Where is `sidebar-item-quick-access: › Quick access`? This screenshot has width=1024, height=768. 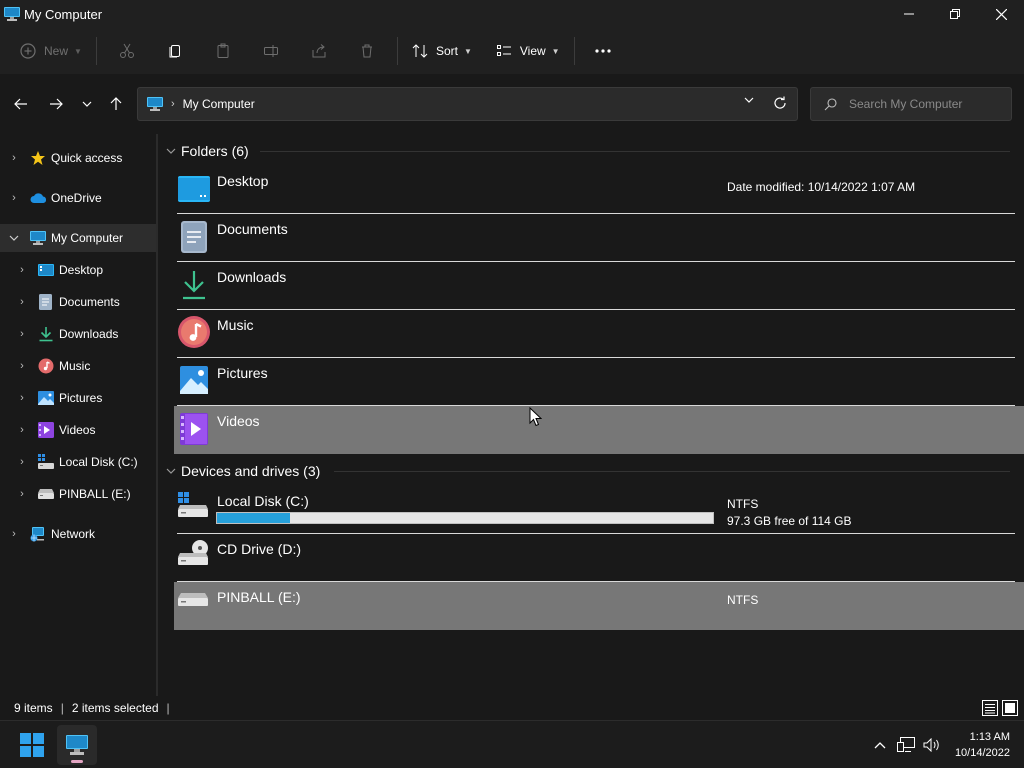
sidebar-item-quick-access: › Quick access is located at coordinates (78, 158).